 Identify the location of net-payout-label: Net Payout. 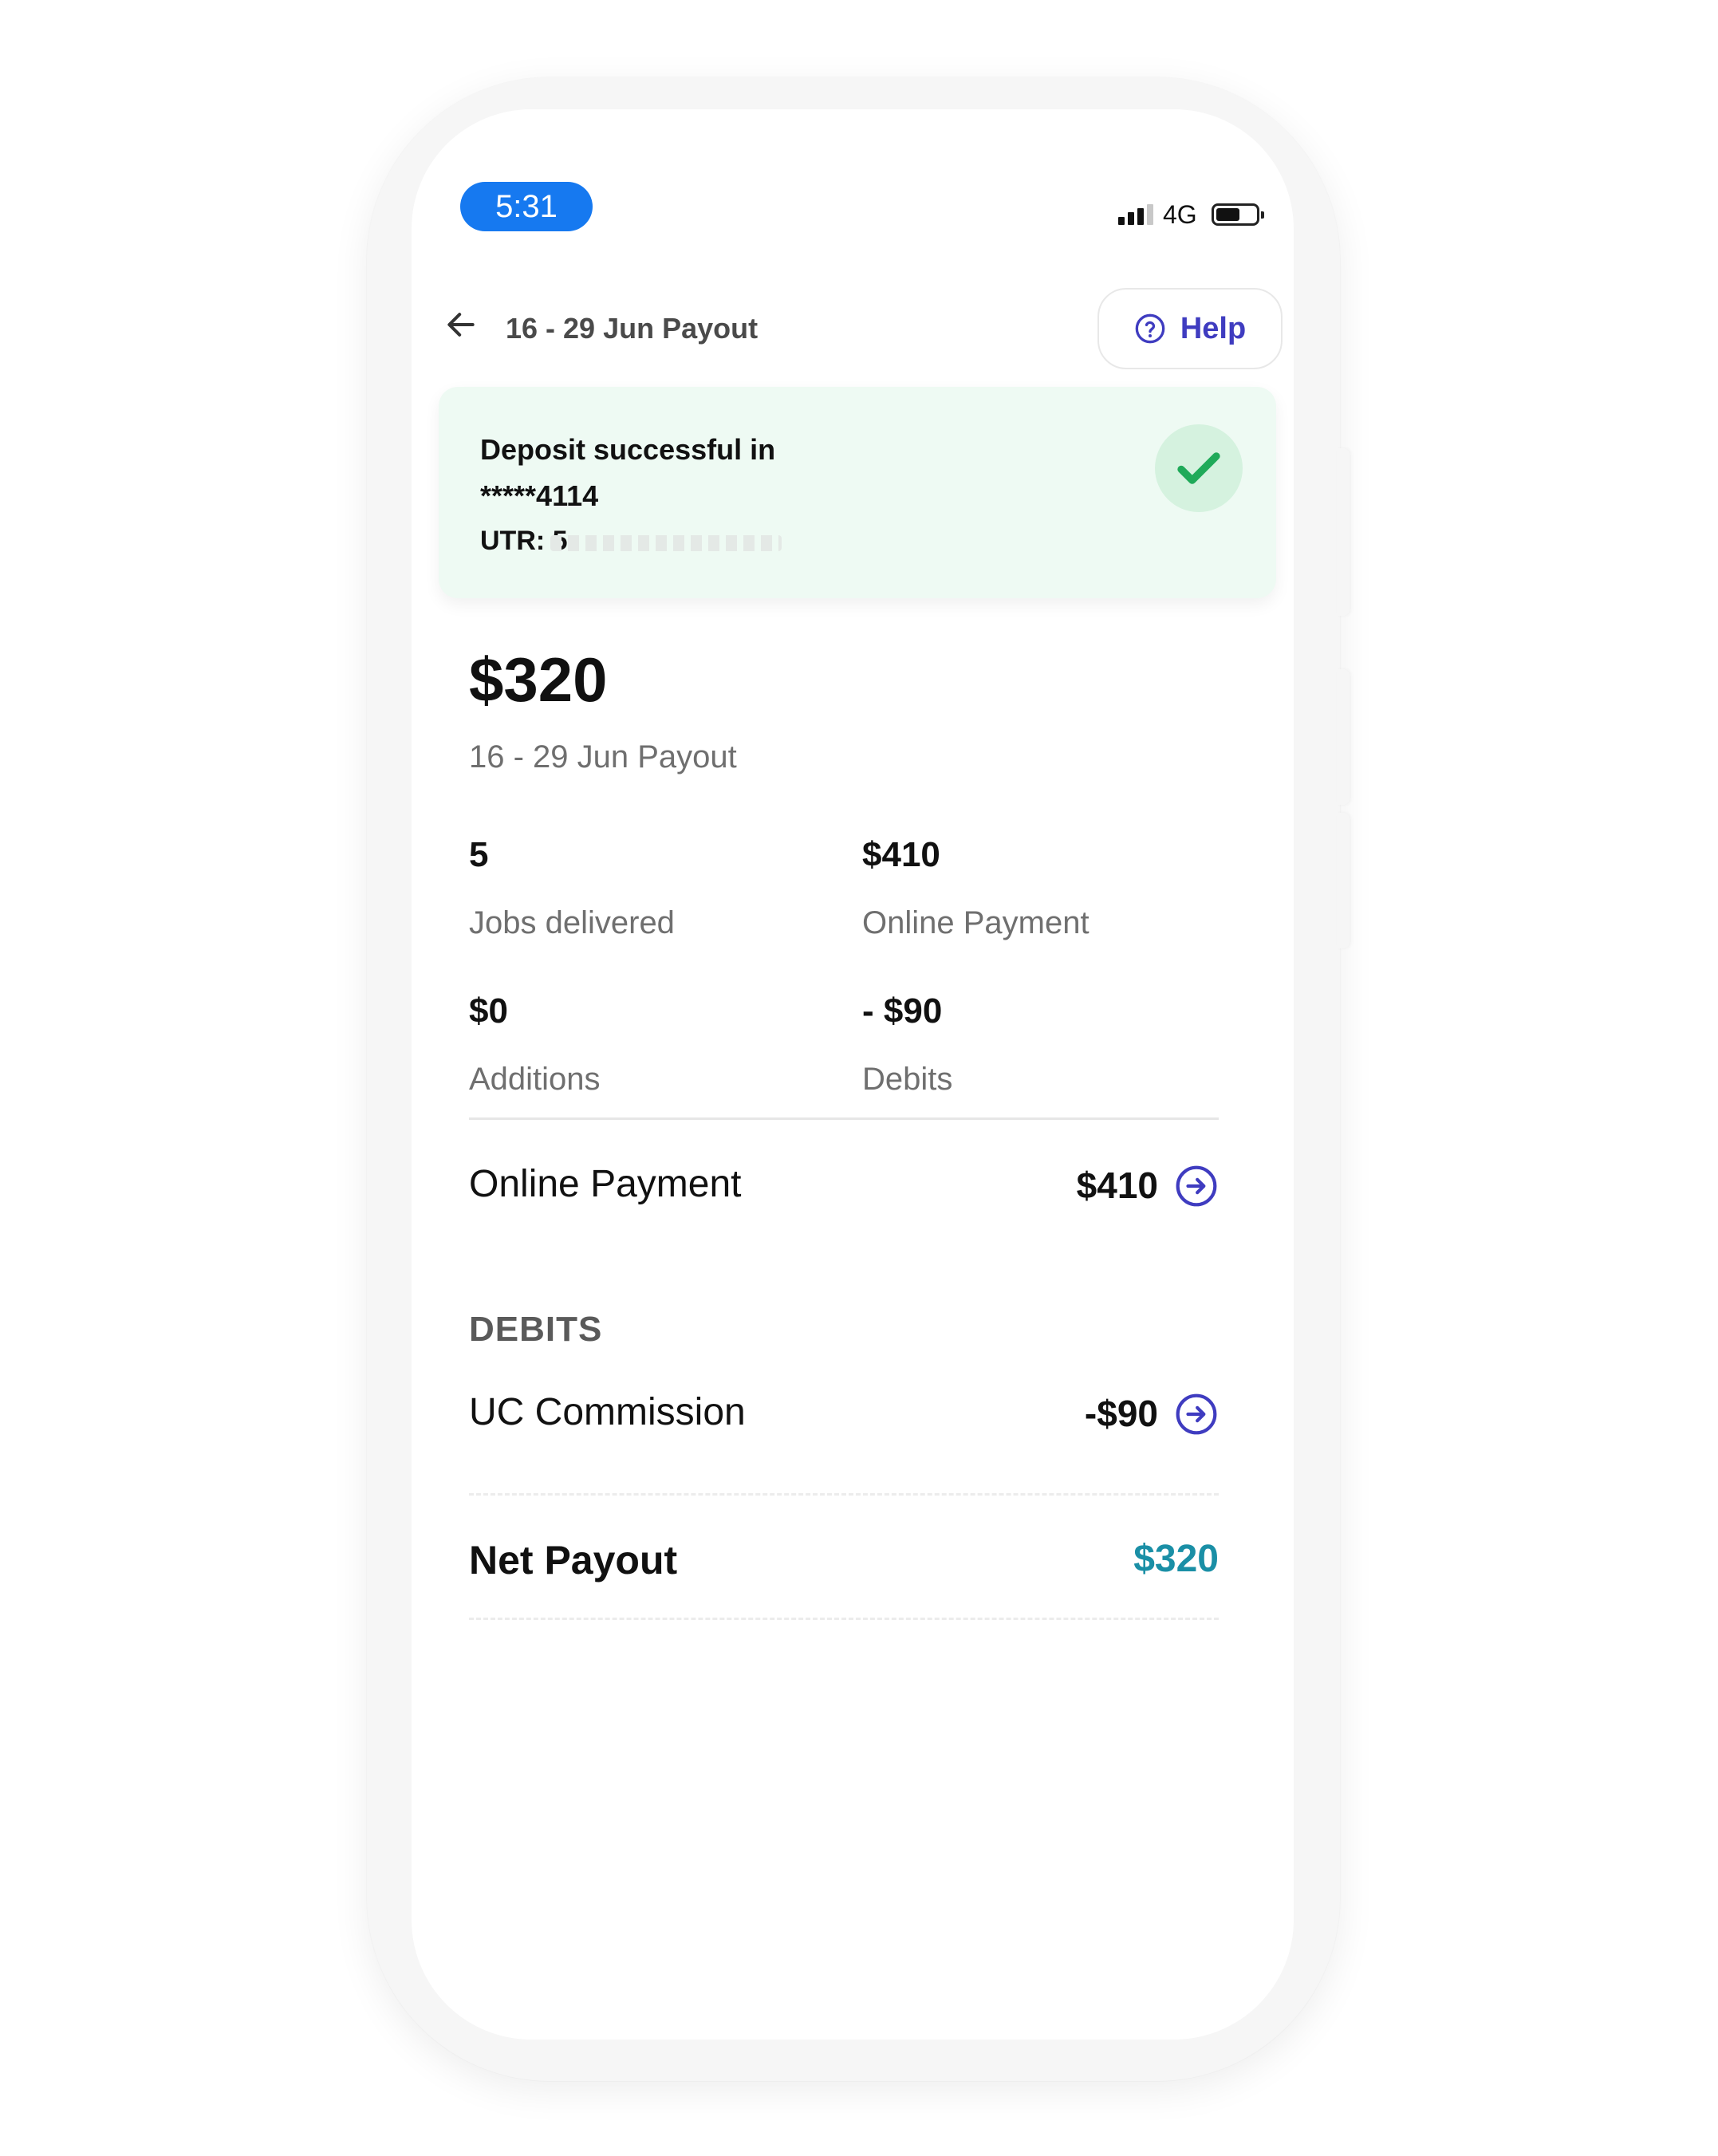
(573, 1561).